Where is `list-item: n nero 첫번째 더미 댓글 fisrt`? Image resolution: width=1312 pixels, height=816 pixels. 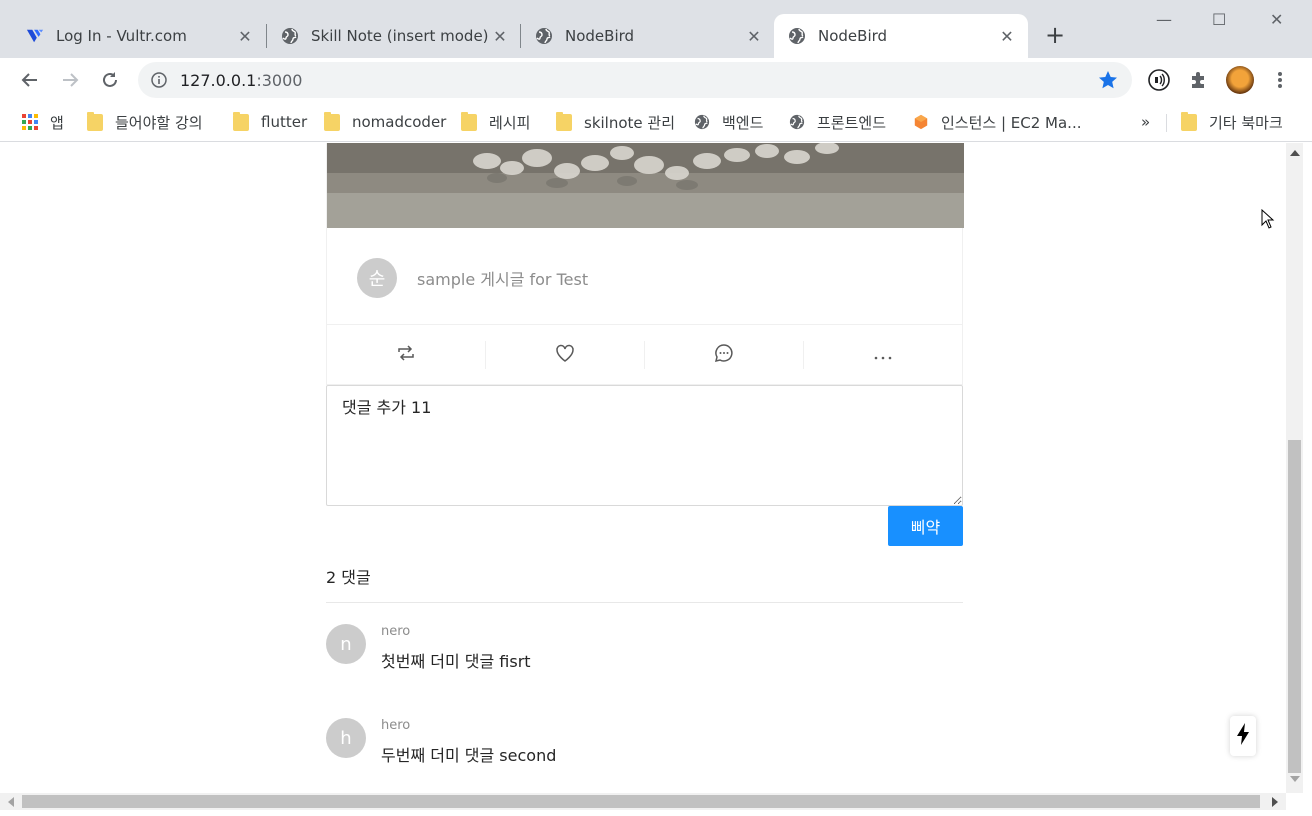 list-item: n nero 첫번째 더미 댓글 fisrt is located at coordinates (644, 648).